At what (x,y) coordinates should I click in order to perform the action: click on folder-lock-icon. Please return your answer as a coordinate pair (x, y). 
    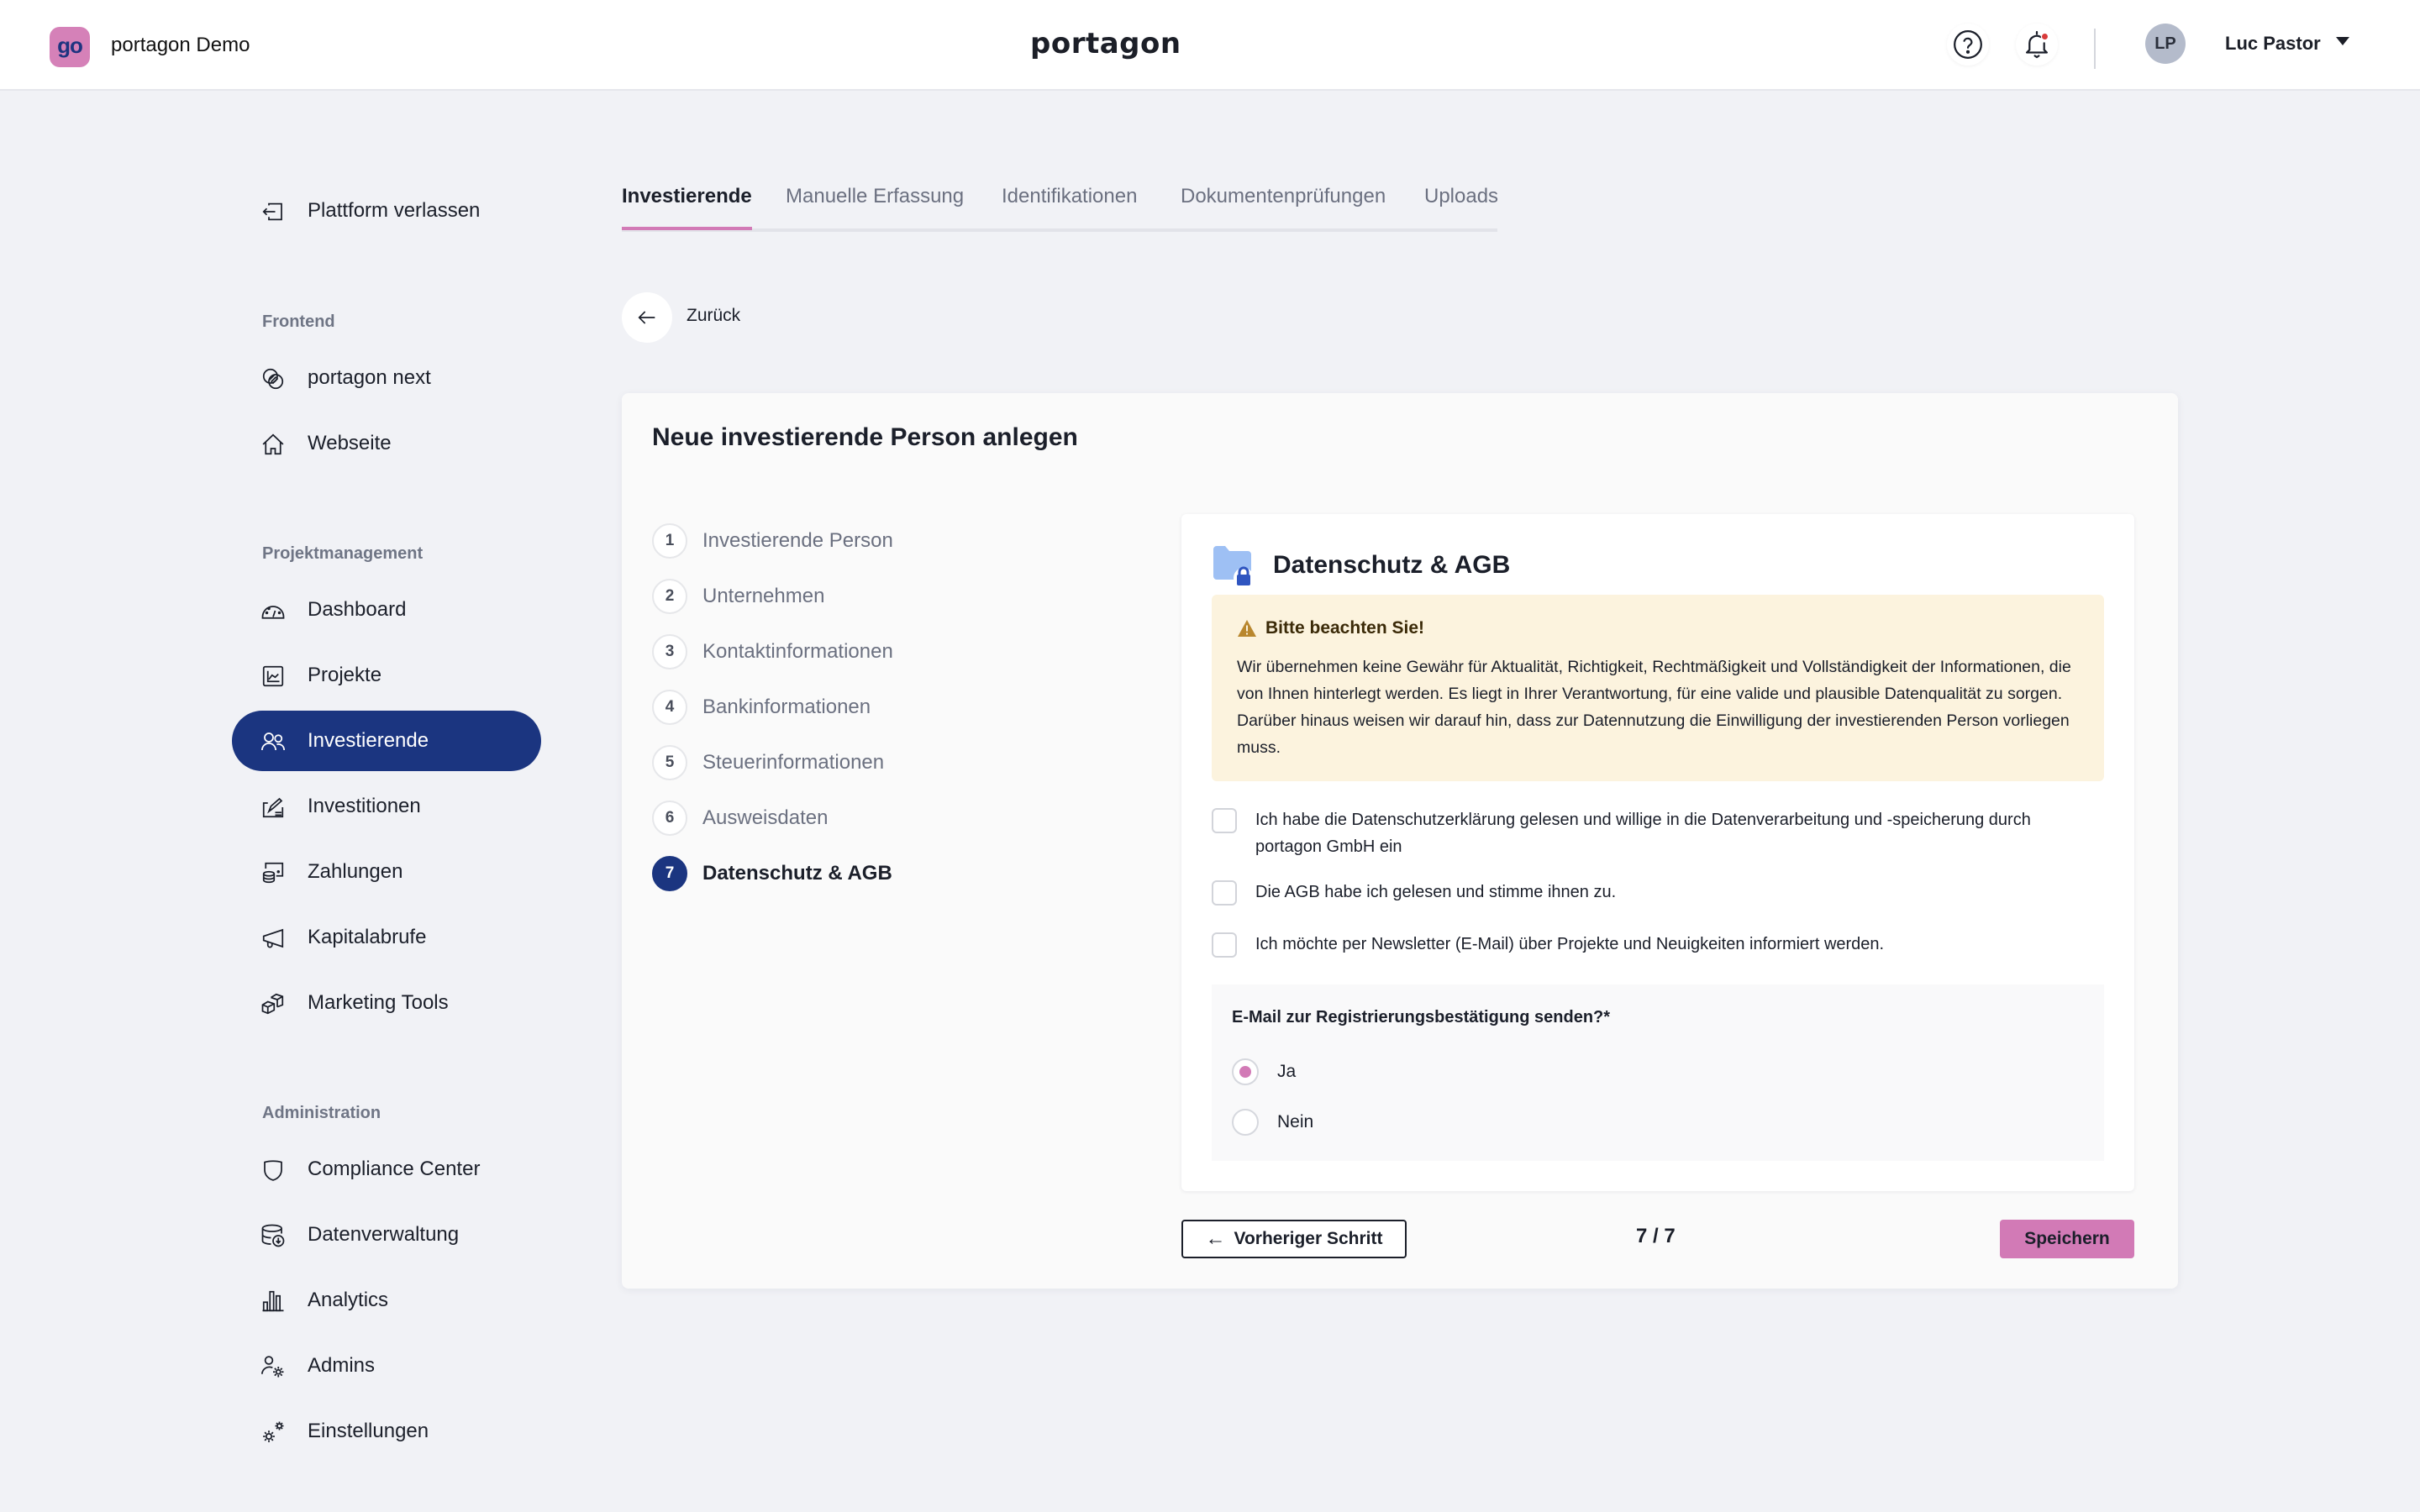
    Looking at the image, I should click on (1233, 566).